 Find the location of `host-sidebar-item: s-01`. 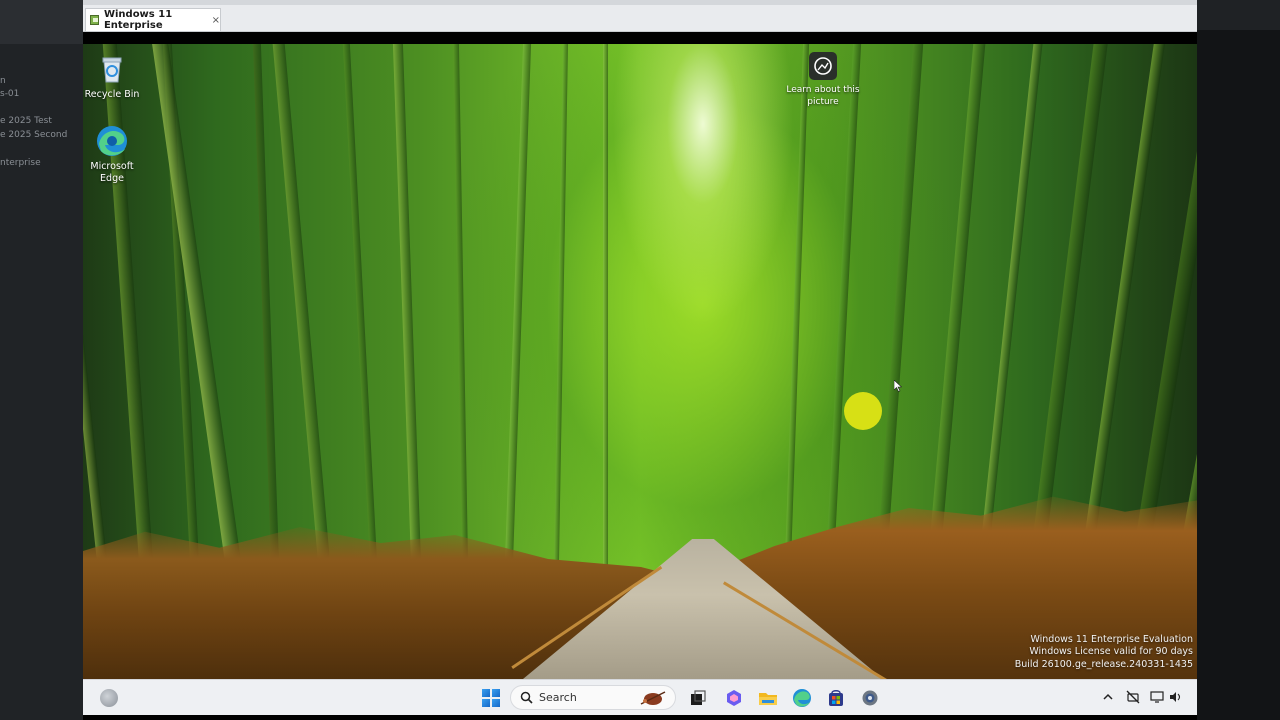

host-sidebar-item: s-01 is located at coordinates (9, 94).